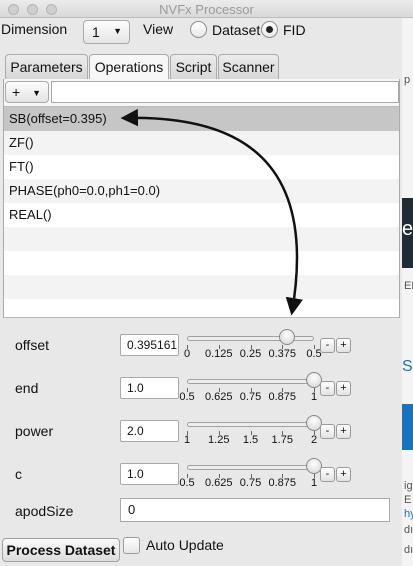  Describe the element at coordinates (255, 510) in the screenshot. I see `apod-size-field: 0` at that location.